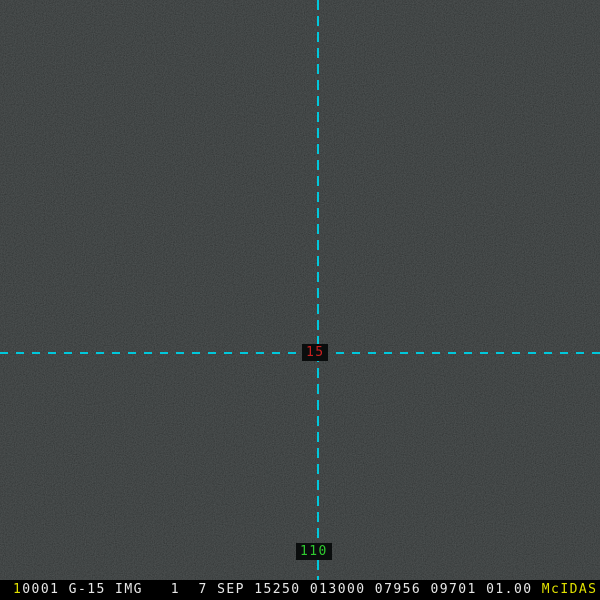  What do you see at coordinates (569, 589) in the screenshot?
I see `mcidas-brand-label: McIDAS` at bounding box center [569, 589].